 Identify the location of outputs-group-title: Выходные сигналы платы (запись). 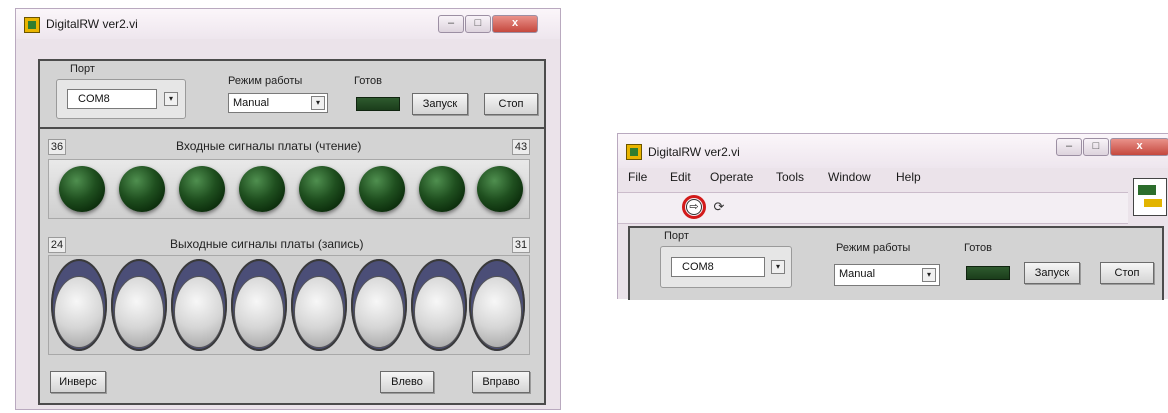
(267, 244).